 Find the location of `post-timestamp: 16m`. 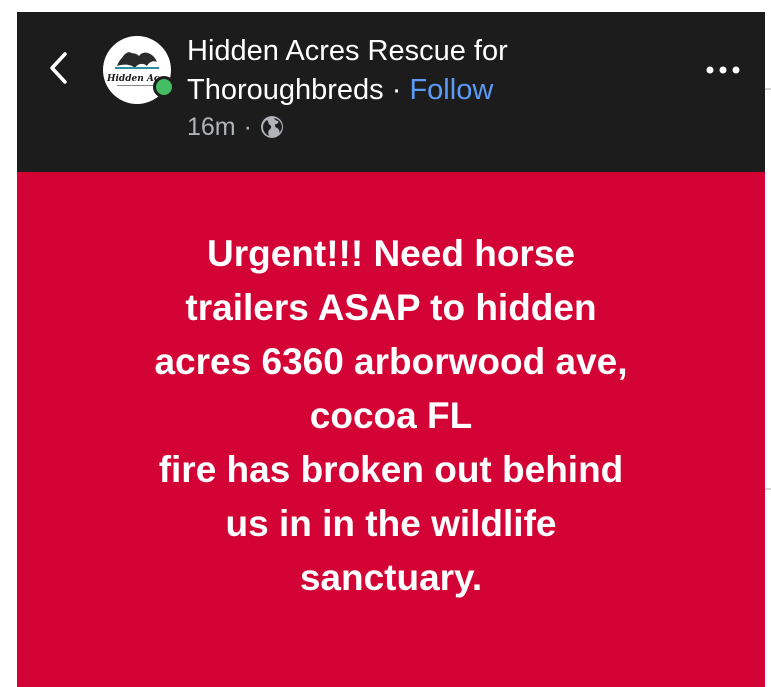

post-timestamp: 16m is located at coordinates (211, 127).